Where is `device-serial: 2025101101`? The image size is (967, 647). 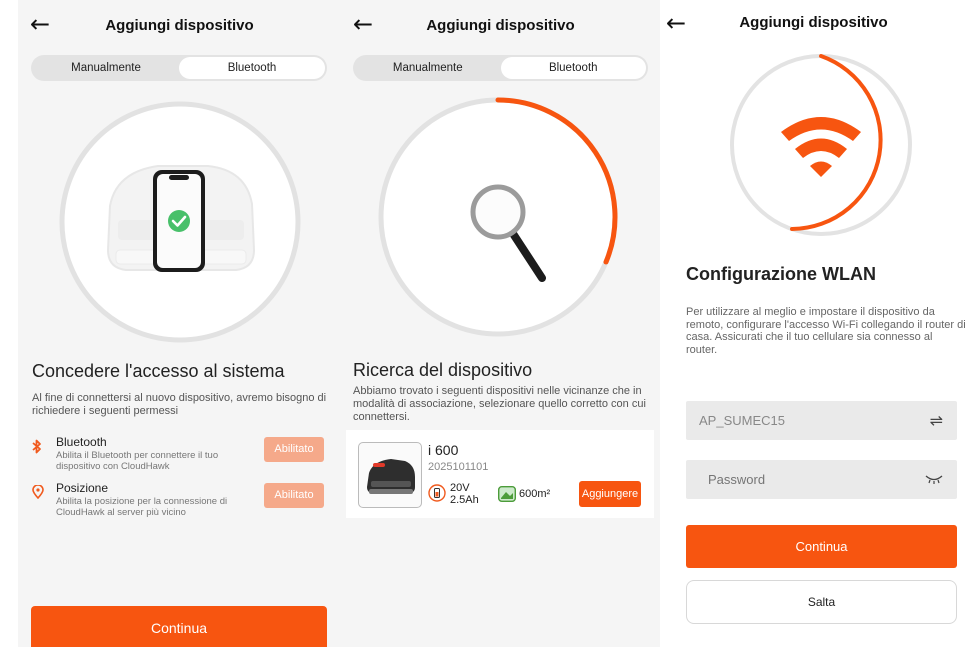 device-serial: 2025101101 is located at coordinates (458, 467).